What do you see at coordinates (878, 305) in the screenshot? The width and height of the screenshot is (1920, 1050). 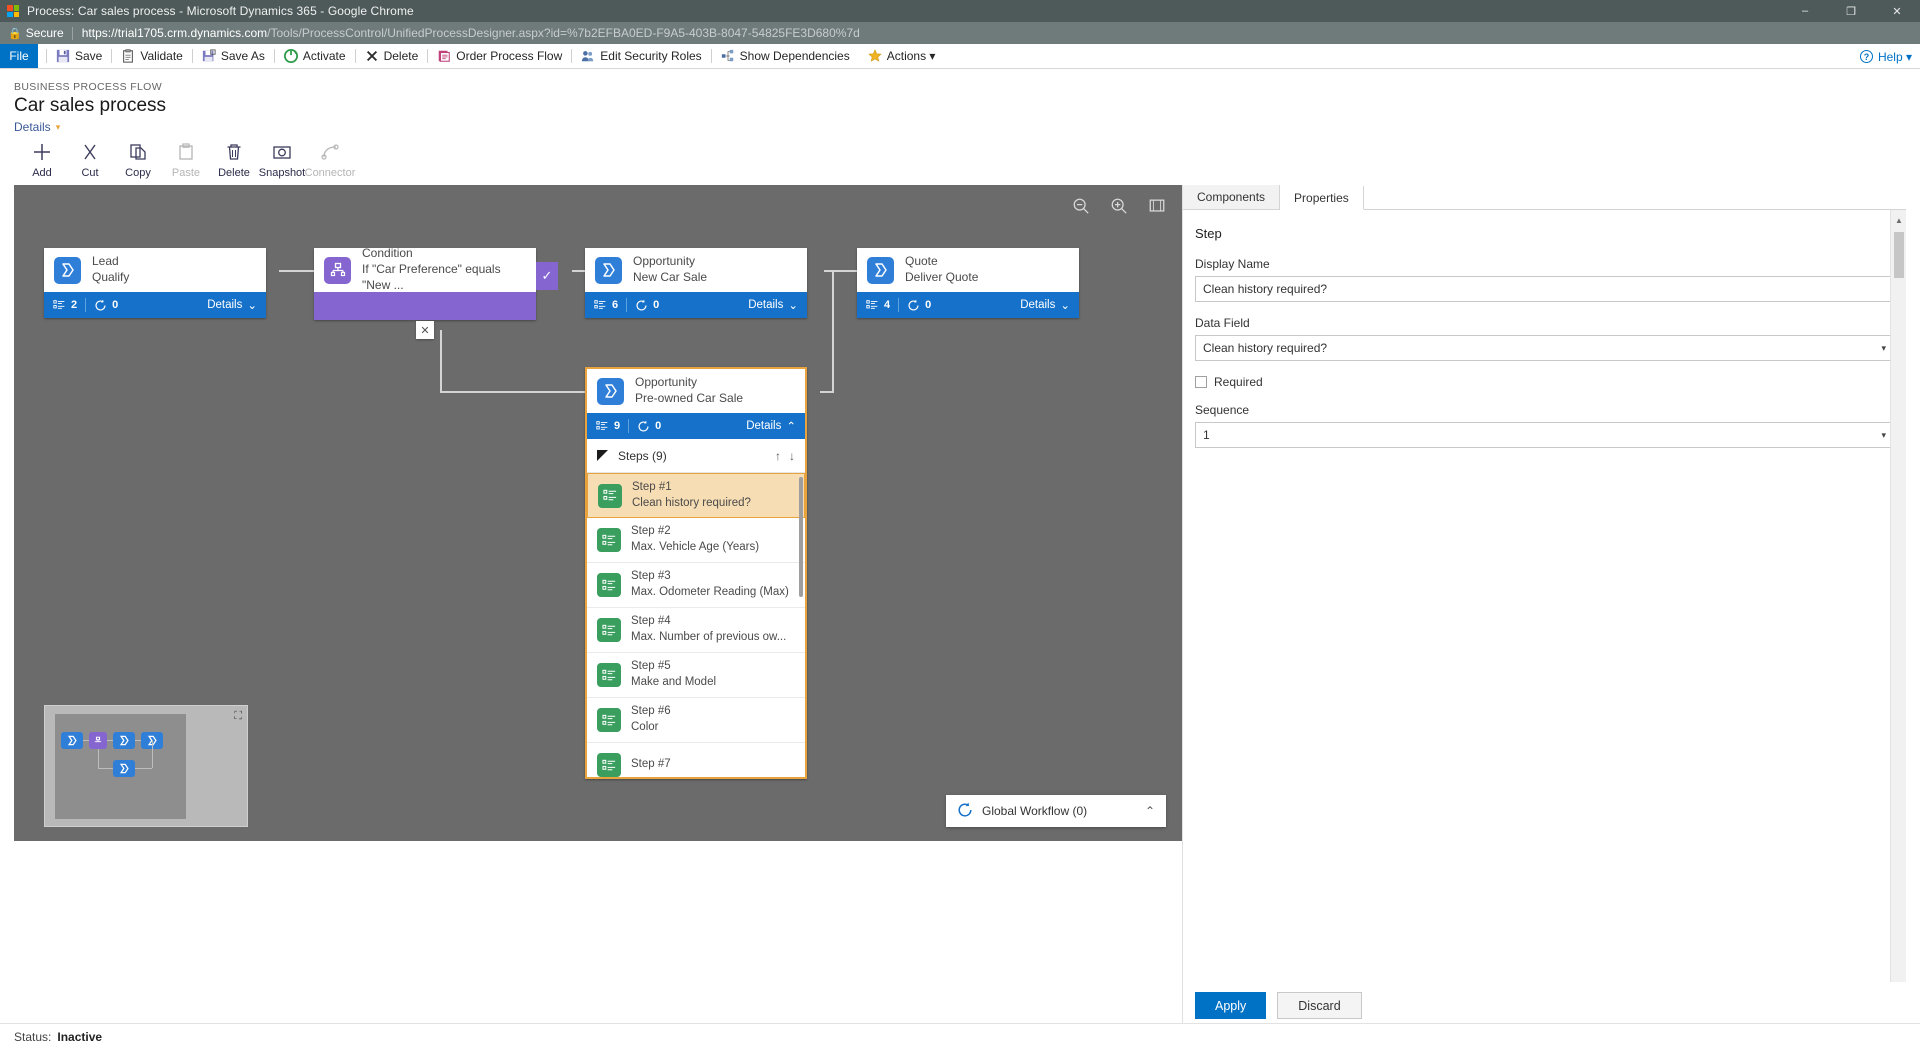 I see `stage-steps-count: 4` at bounding box center [878, 305].